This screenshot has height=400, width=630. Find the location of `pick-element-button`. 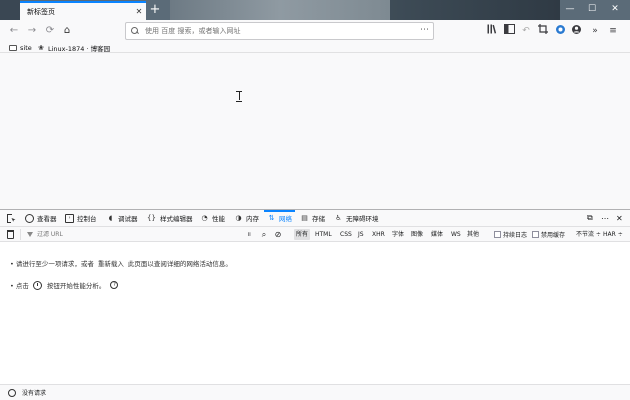

pick-element-button is located at coordinates (13, 218).